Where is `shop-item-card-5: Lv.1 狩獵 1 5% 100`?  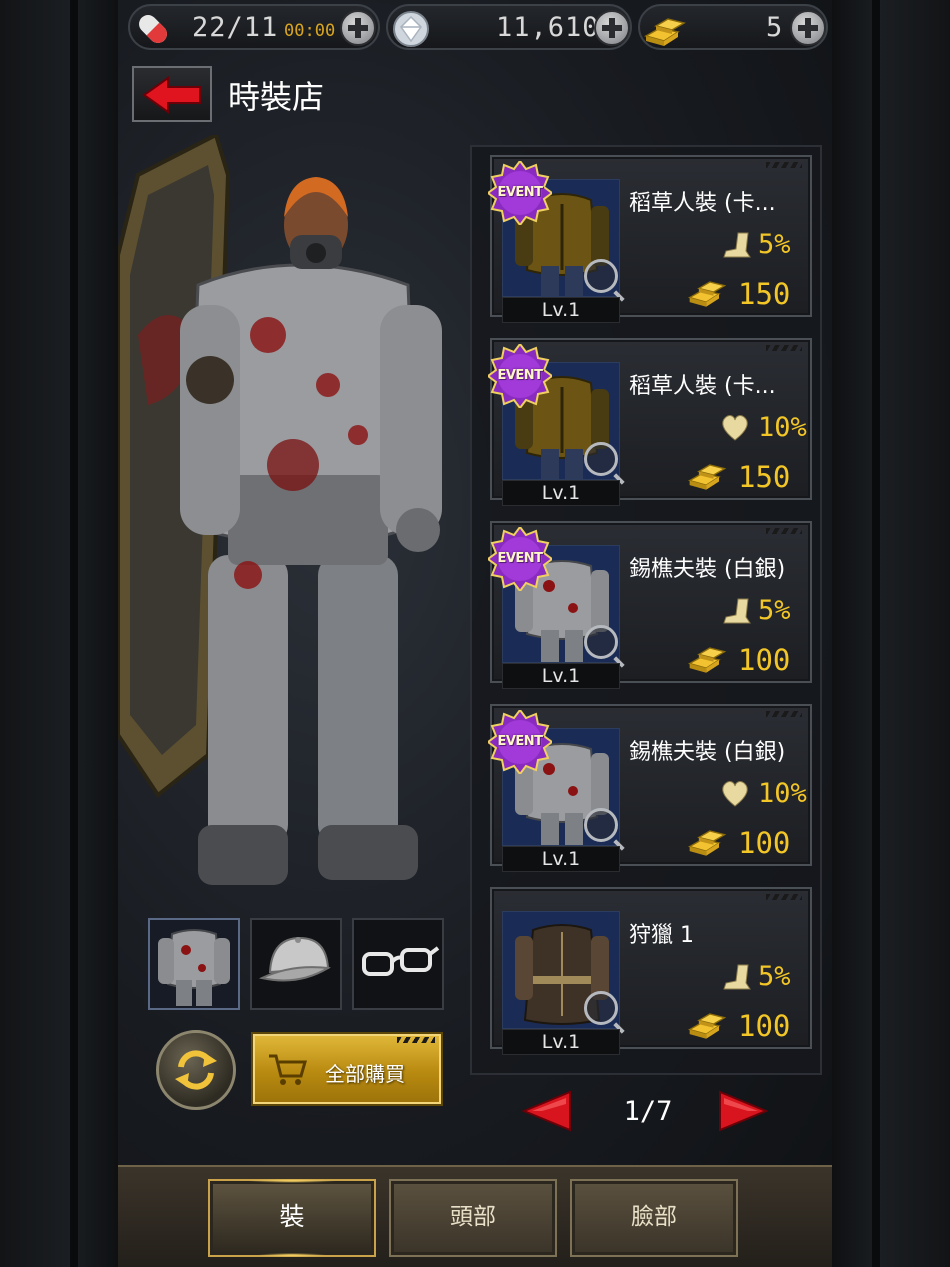
shop-item-card-5: Lv.1 狩獵 1 5% 100 is located at coordinates (651, 971).